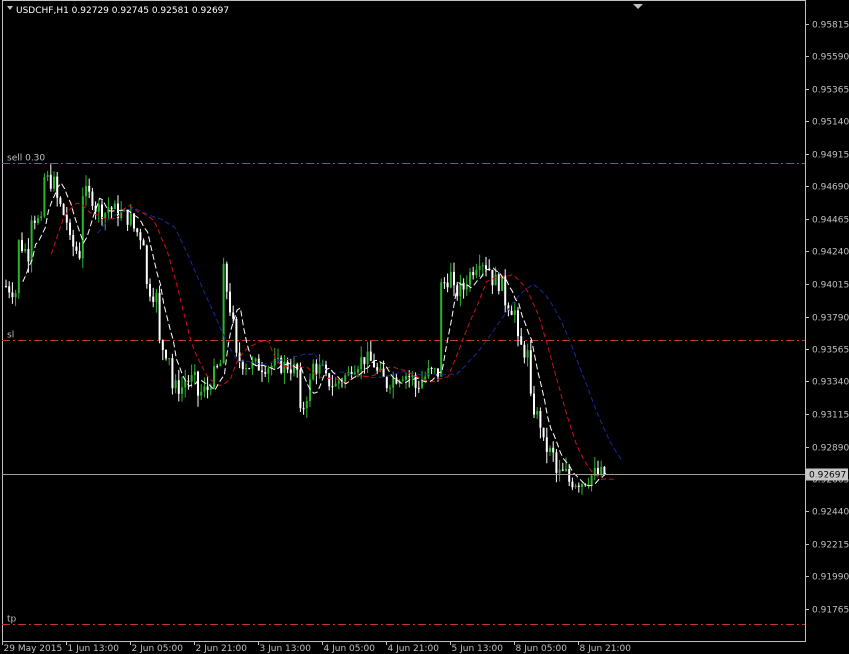 The width and height of the screenshot is (849, 654). I want to click on y-tick-label: 0.92890, so click(830, 449).